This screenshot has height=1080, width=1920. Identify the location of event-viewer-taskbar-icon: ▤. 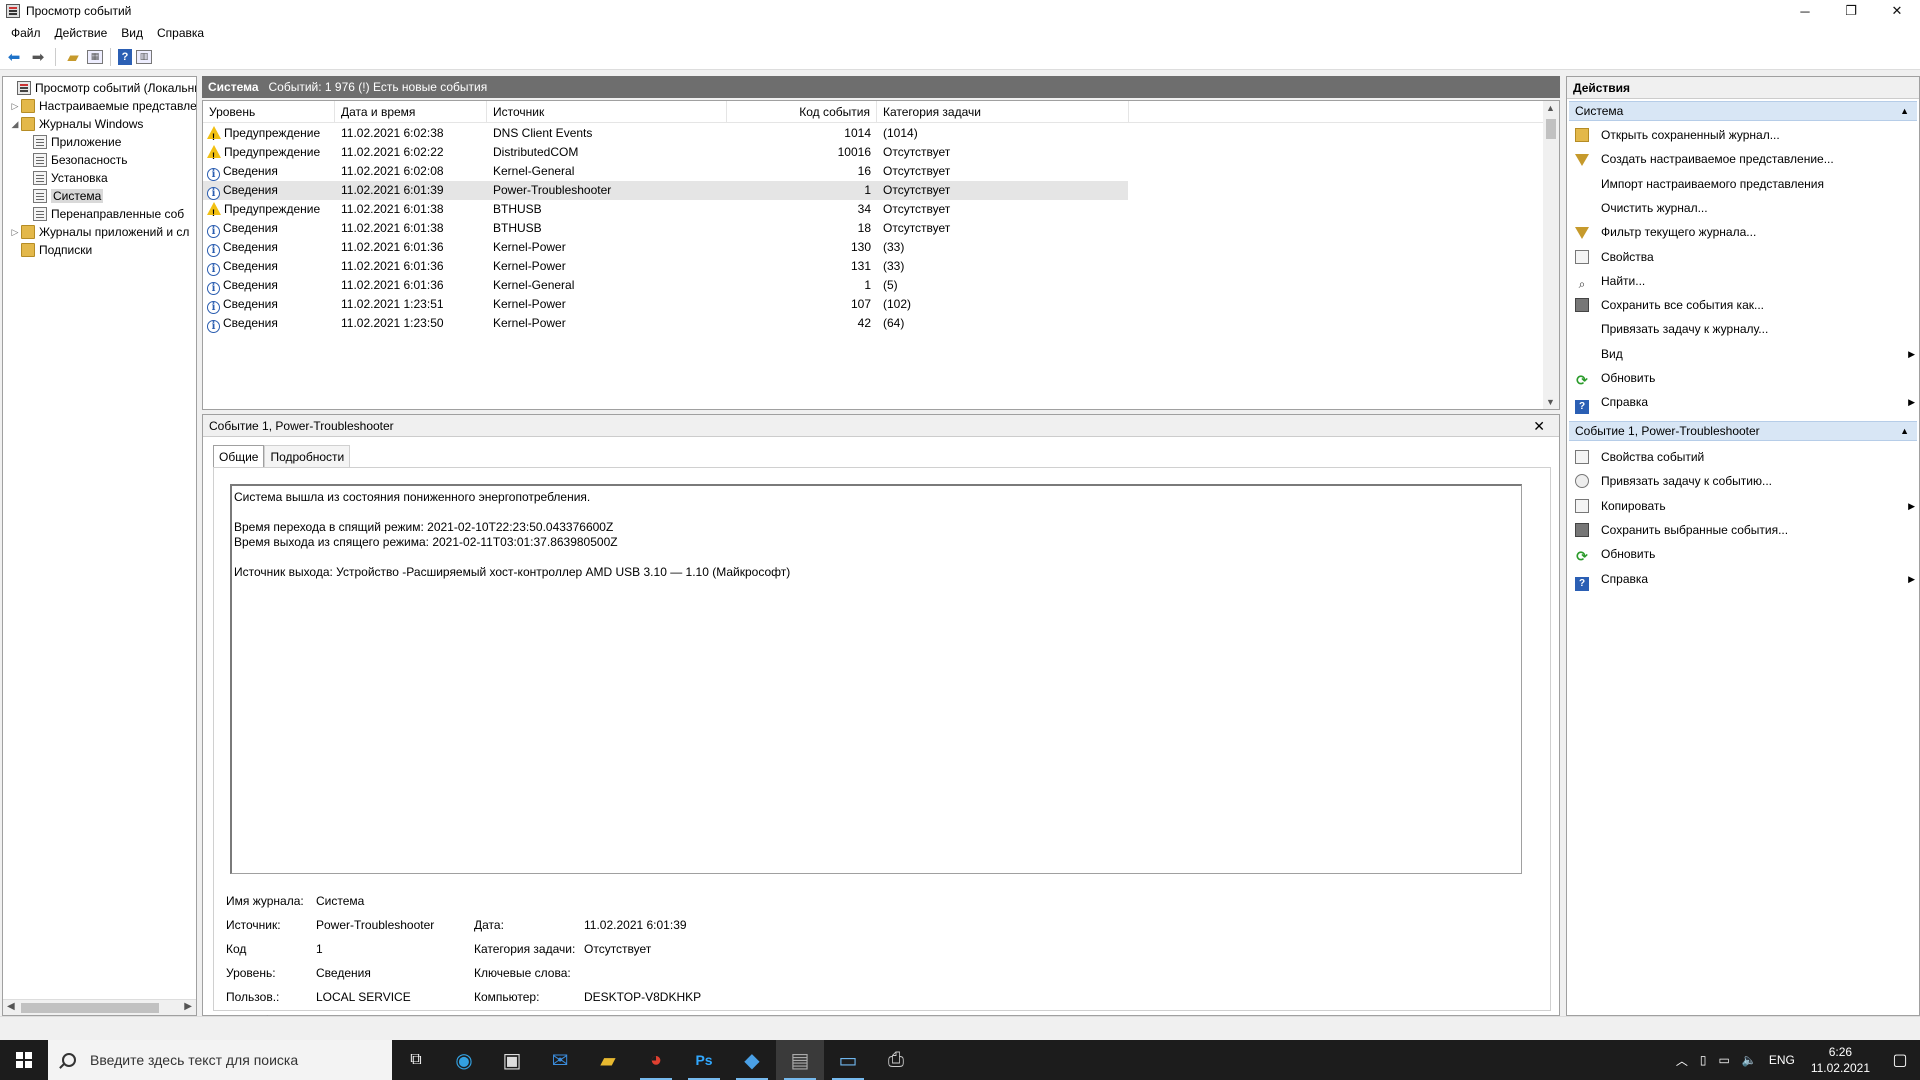
(800, 1060).